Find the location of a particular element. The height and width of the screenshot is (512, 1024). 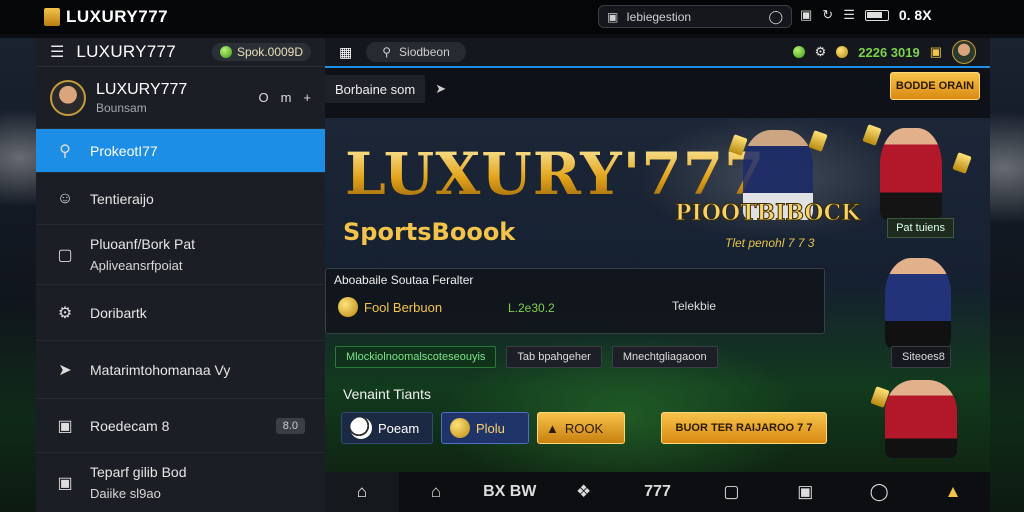

sidebar-item-4: ➤ Matarimtohomanaa Vy is located at coordinates (180, 369).